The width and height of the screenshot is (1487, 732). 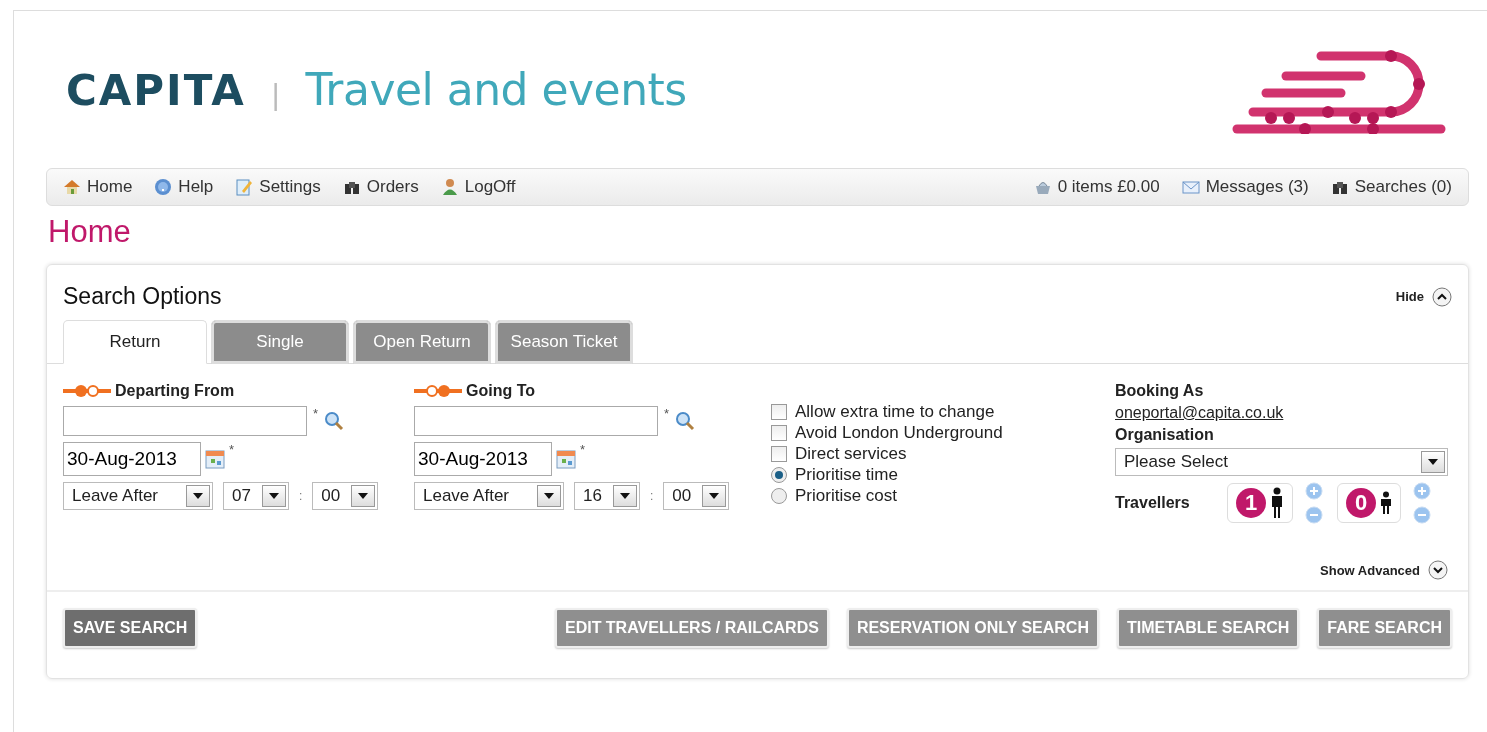 What do you see at coordinates (278, 187) in the screenshot?
I see `nav-link: Settings` at bounding box center [278, 187].